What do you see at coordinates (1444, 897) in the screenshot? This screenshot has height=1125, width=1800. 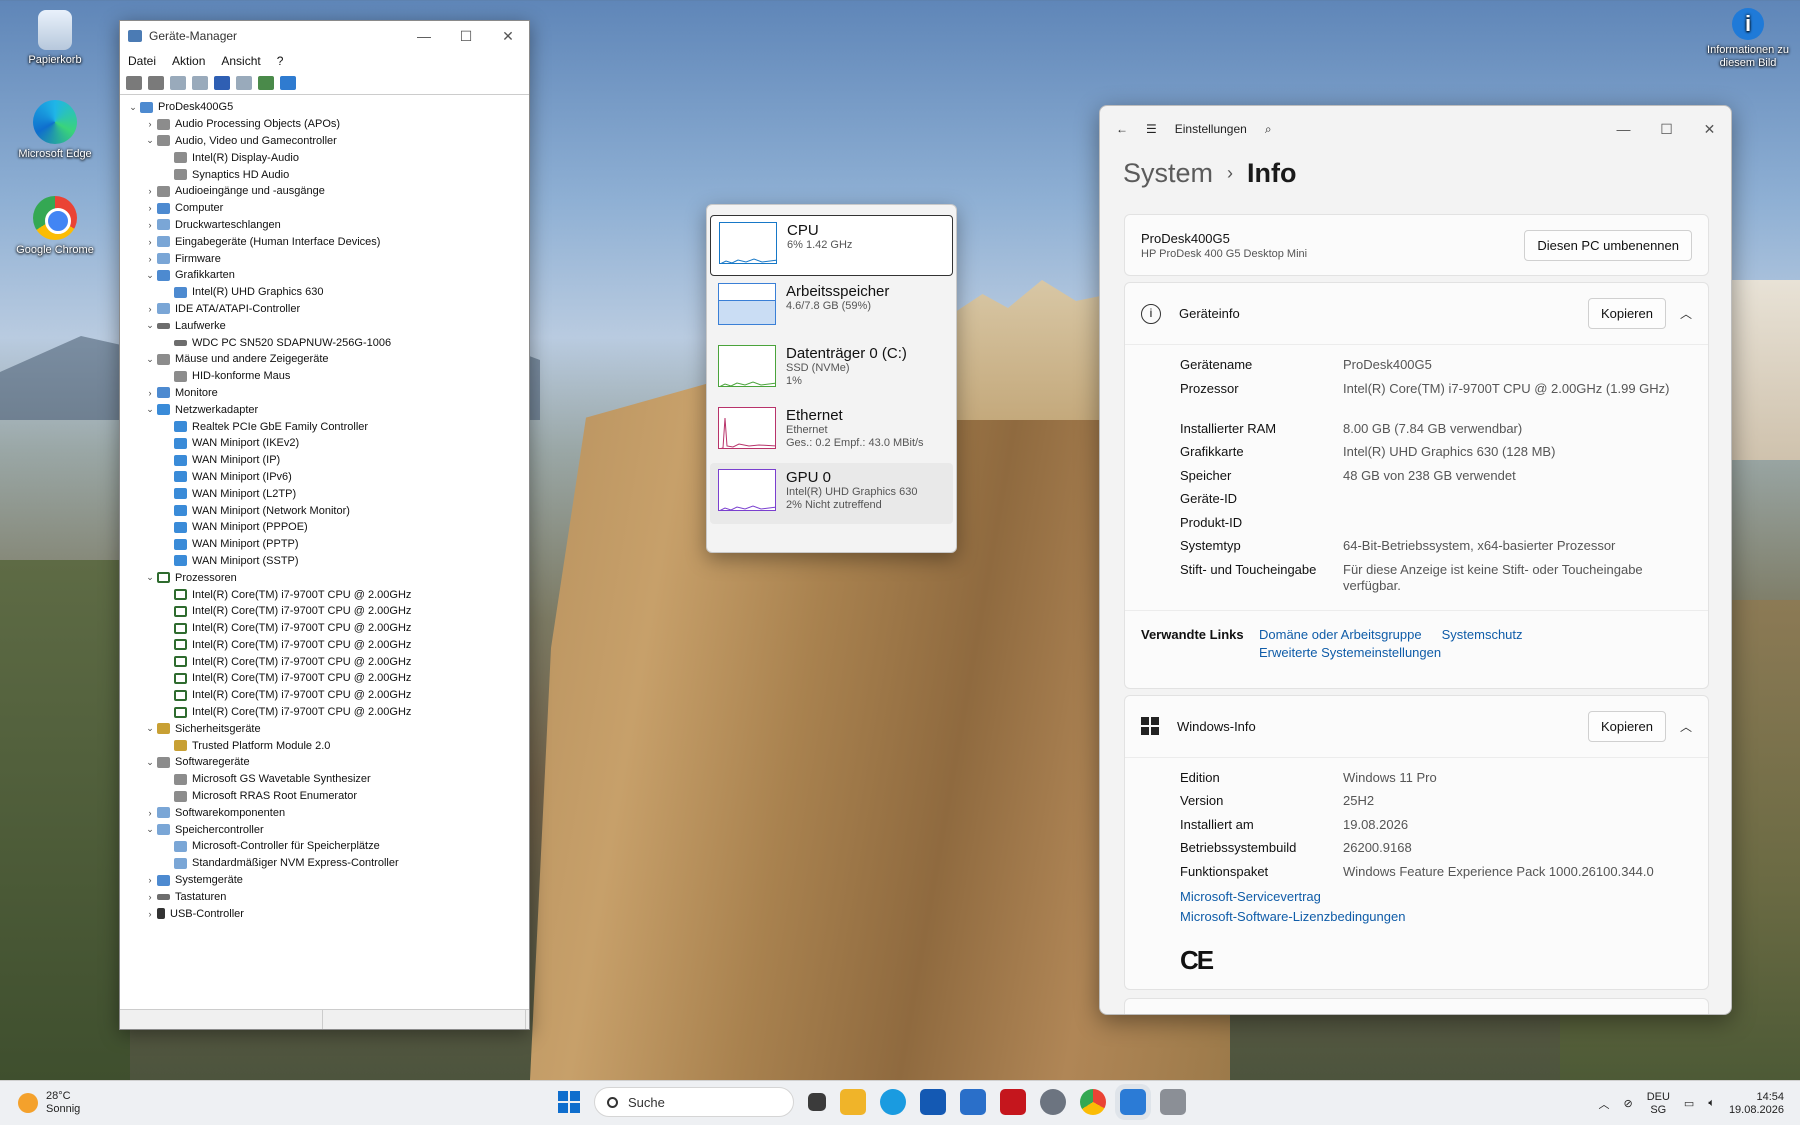 I see `service-agreement-link: Microsoft-Servicevertrag` at bounding box center [1444, 897].